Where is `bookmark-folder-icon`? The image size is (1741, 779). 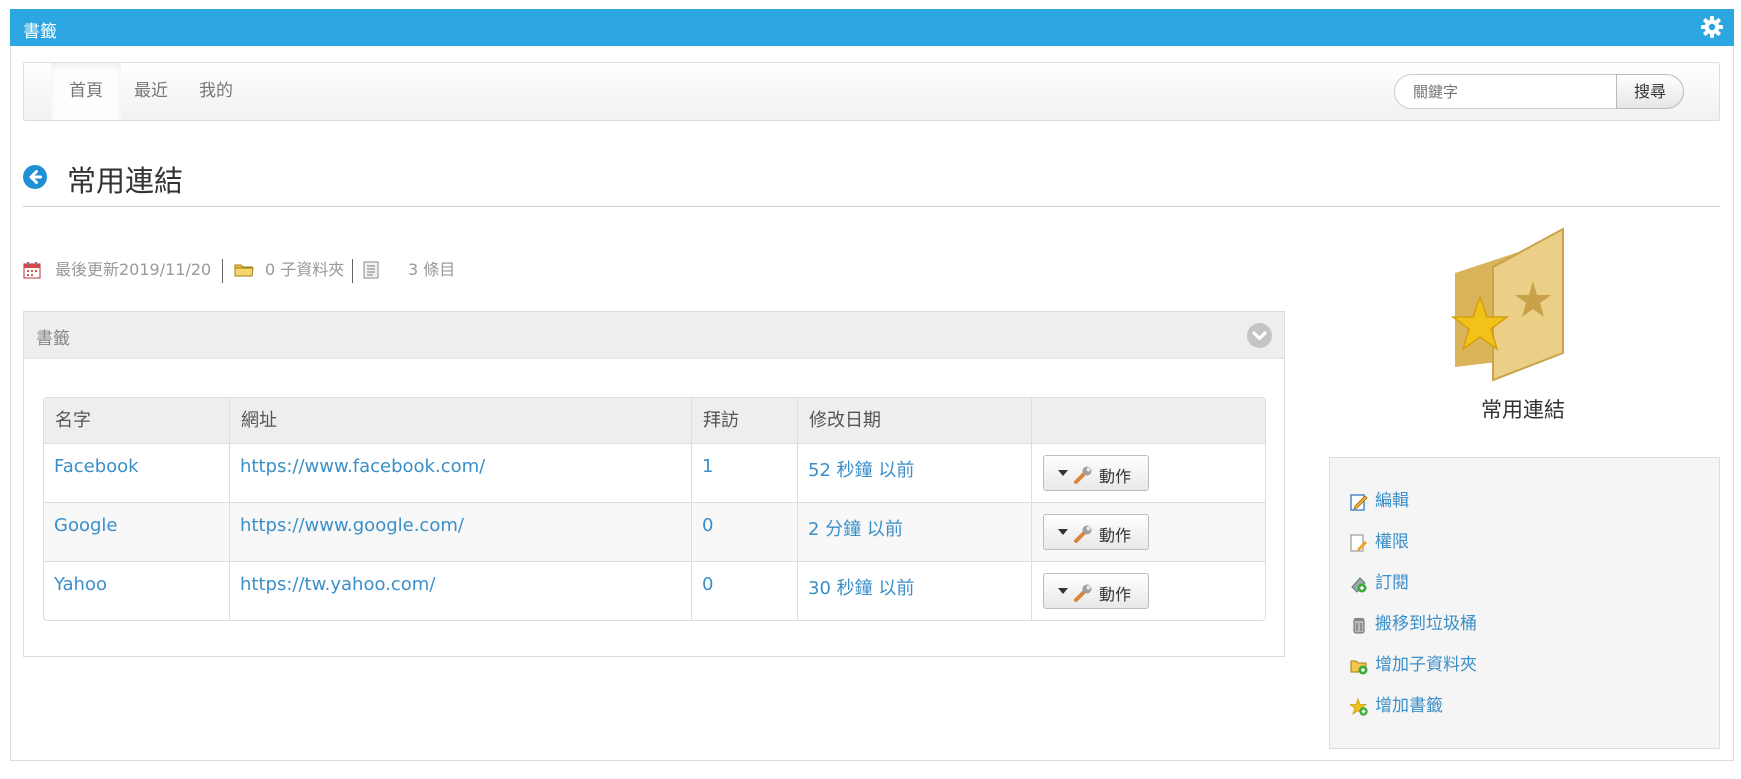 bookmark-folder-icon is located at coordinates (1507, 304).